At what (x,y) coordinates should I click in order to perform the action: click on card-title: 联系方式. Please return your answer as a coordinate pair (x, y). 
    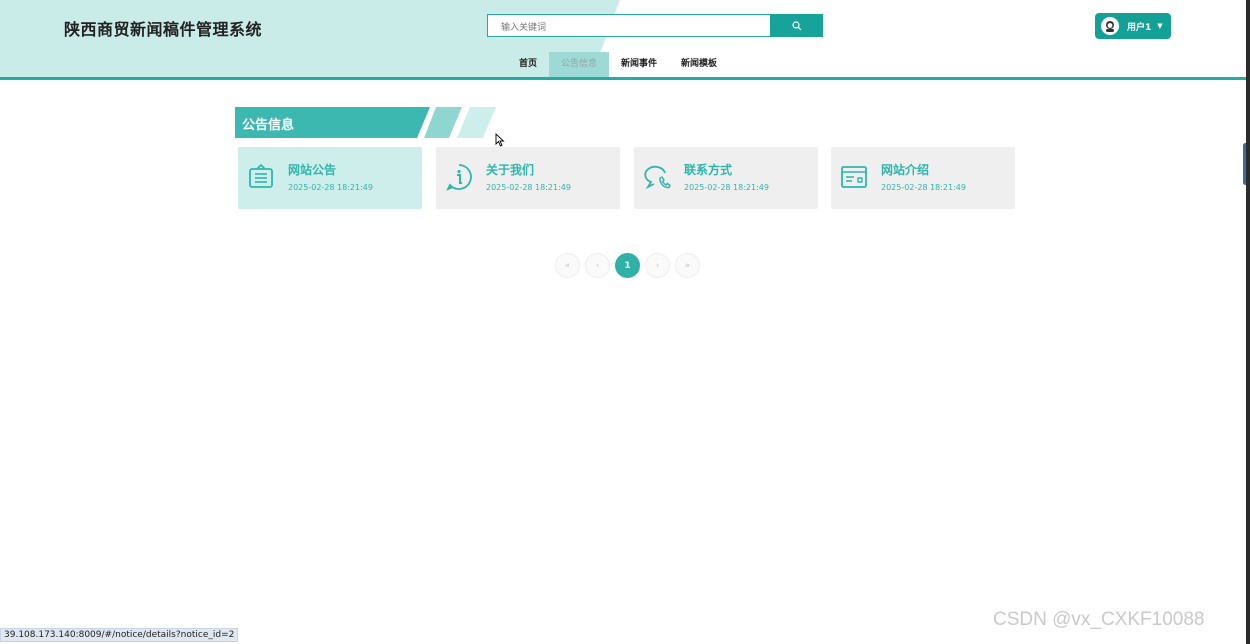
    Looking at the image, I should click on (708, 170).